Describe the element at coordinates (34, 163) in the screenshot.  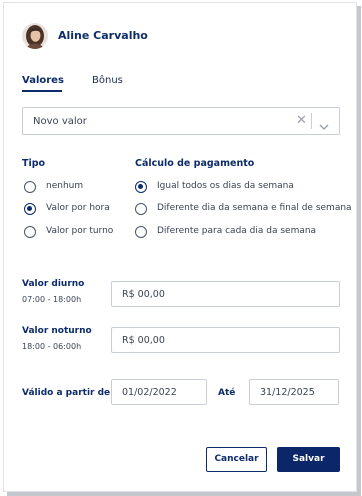
I see `tipo-title: Tipo` at that location.